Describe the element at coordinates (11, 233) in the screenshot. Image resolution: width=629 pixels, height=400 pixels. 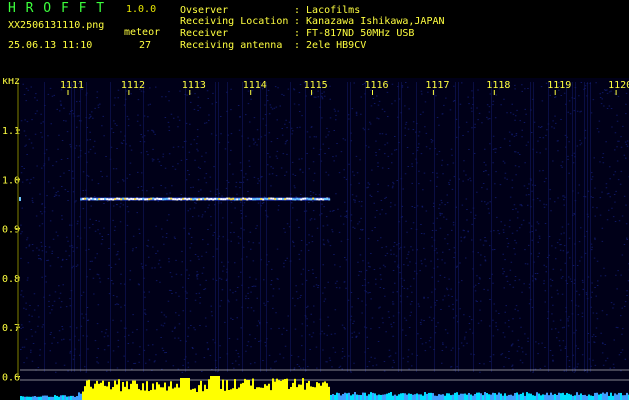
I see `y-axis: 1.1 1.0 0.9 0.8 0.7 0.6` at that location.